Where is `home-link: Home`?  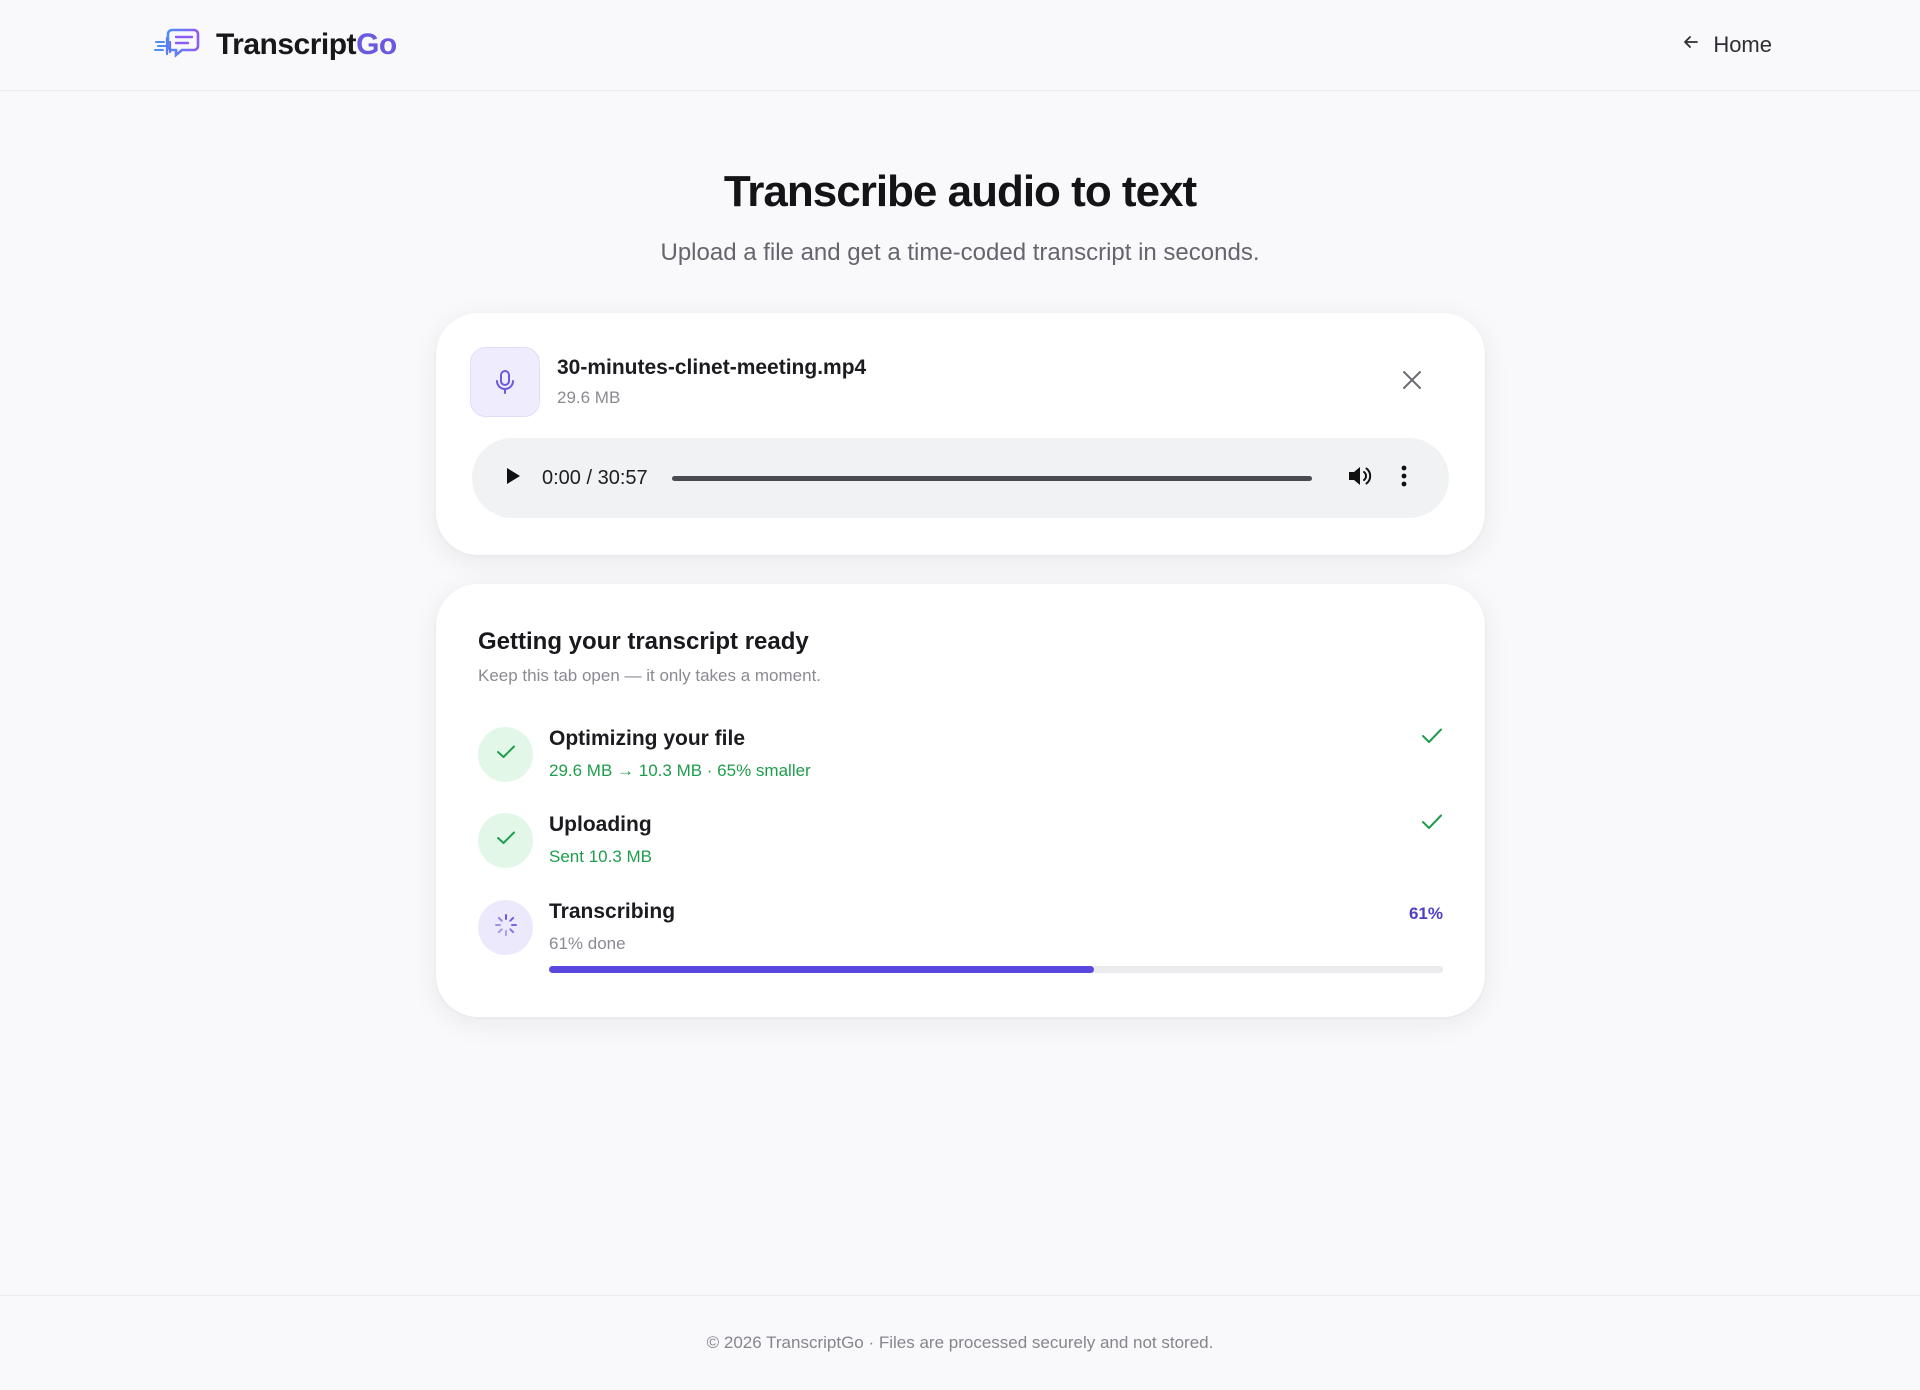 home-link: Home is located at coordinates (1726, 45).